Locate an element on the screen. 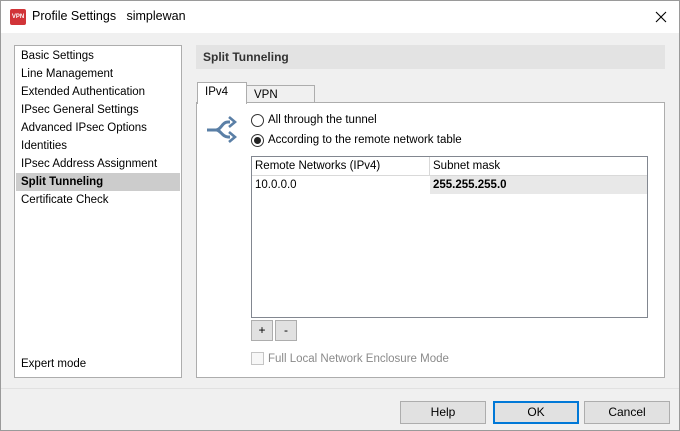  nav-item-ipsec-general-settings: IPsec General Settings is located at coordinates (98, 110).